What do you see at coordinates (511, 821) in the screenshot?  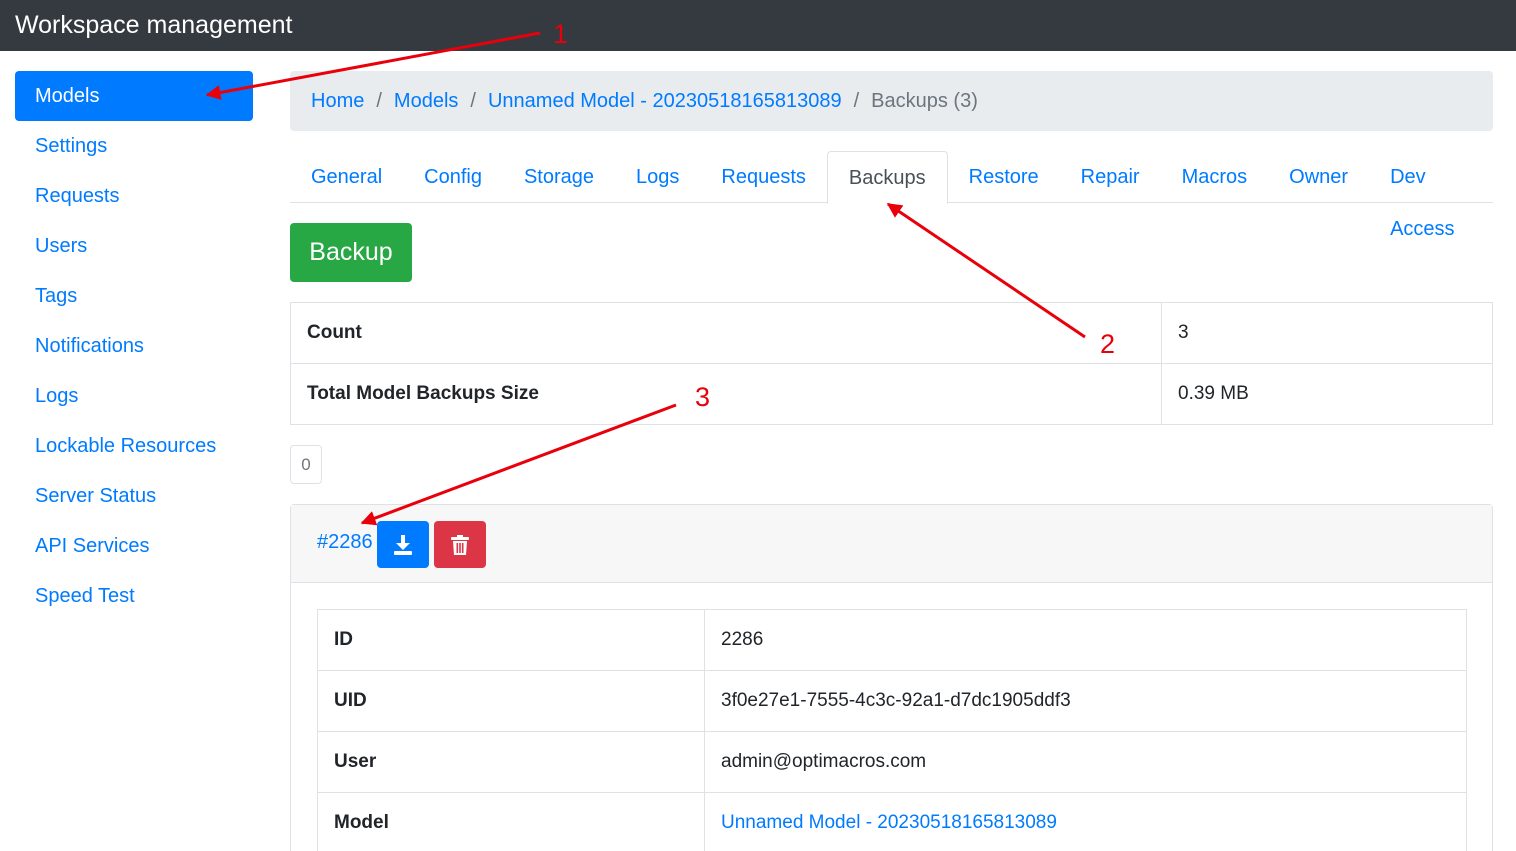 I see `detail-model-label: Model` at bounding box center [511, 821].